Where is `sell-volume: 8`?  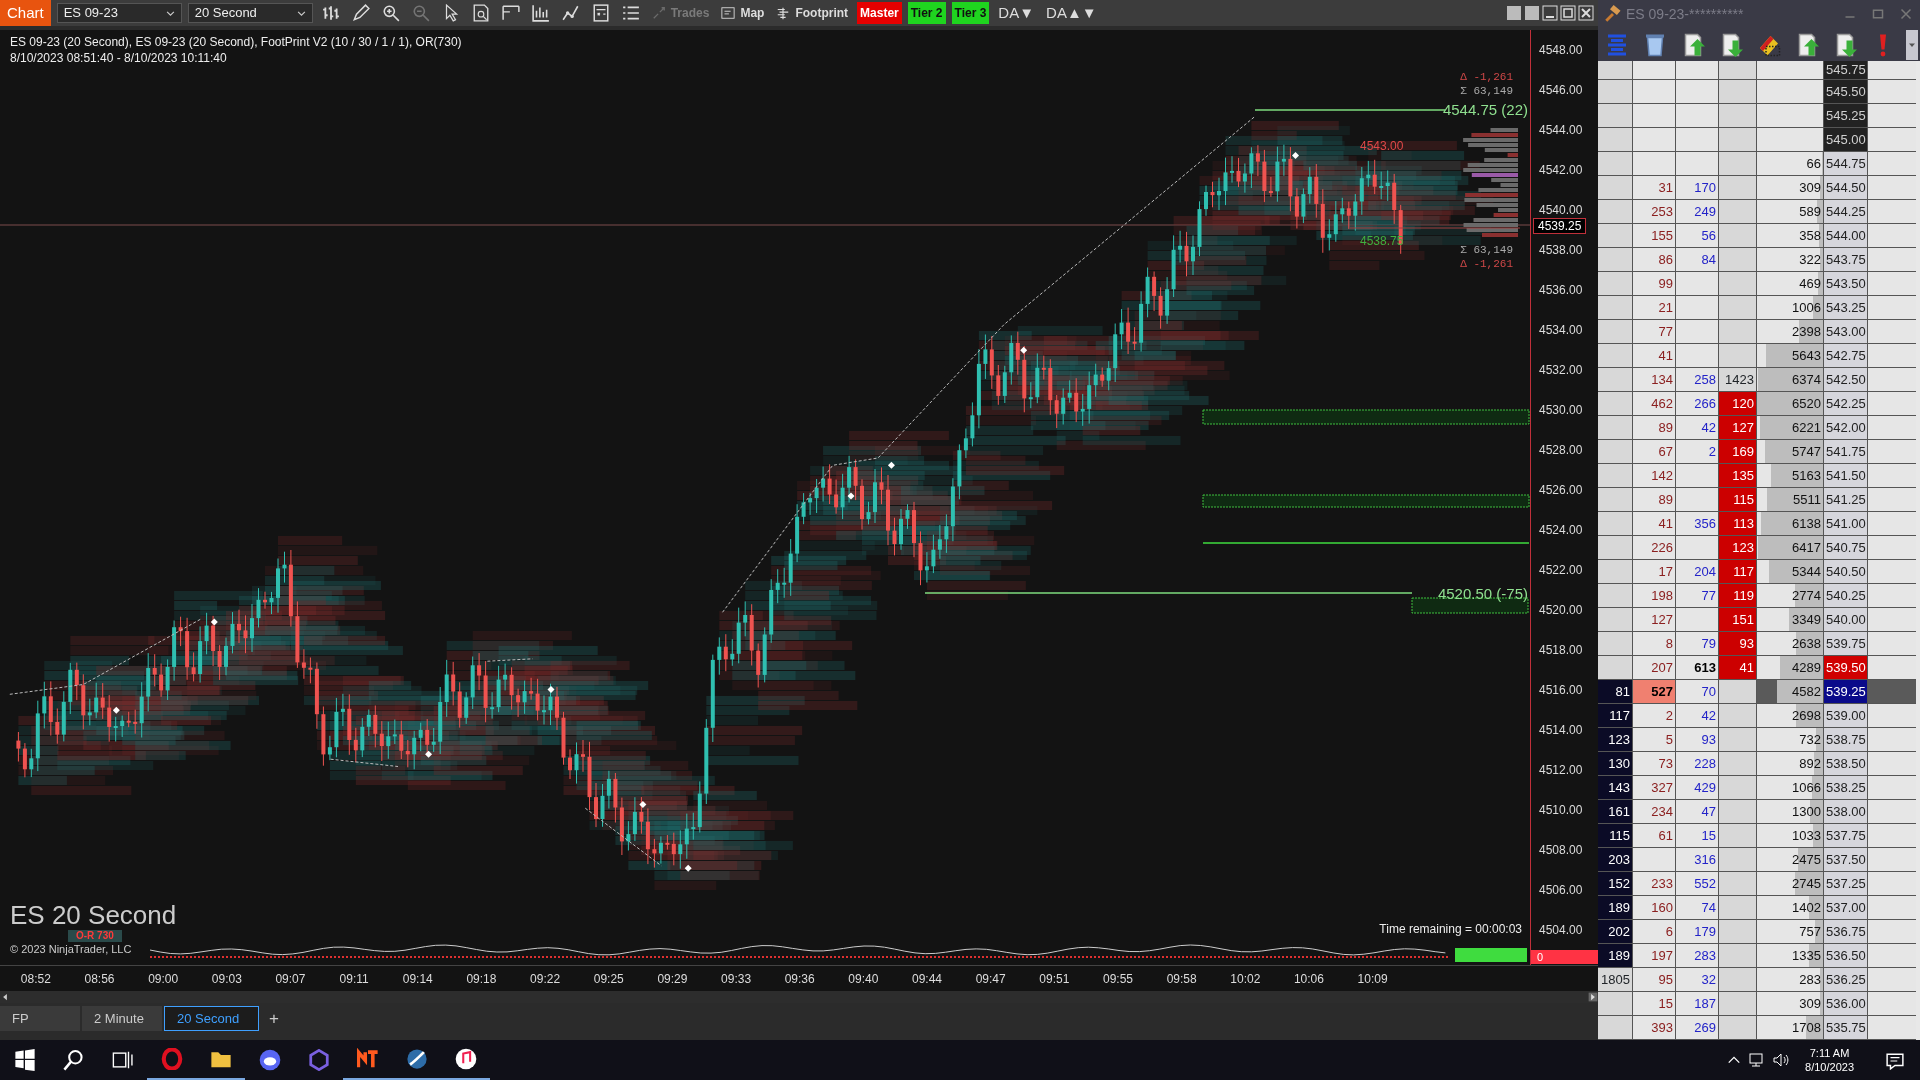 sell-volume: 8 is located at coordinates (1654, 643).